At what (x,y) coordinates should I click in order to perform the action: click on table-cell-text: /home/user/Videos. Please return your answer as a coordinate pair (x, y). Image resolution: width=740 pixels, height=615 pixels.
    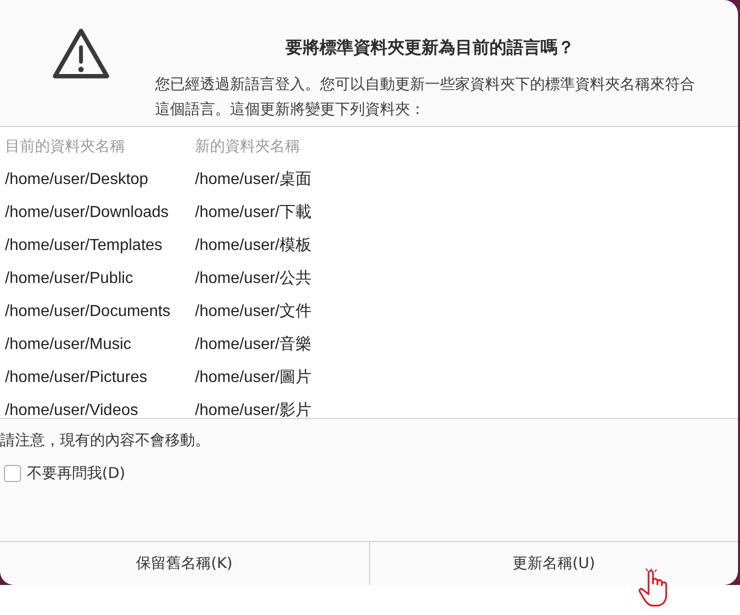
    Looking at the image, I should click on (72, 411).